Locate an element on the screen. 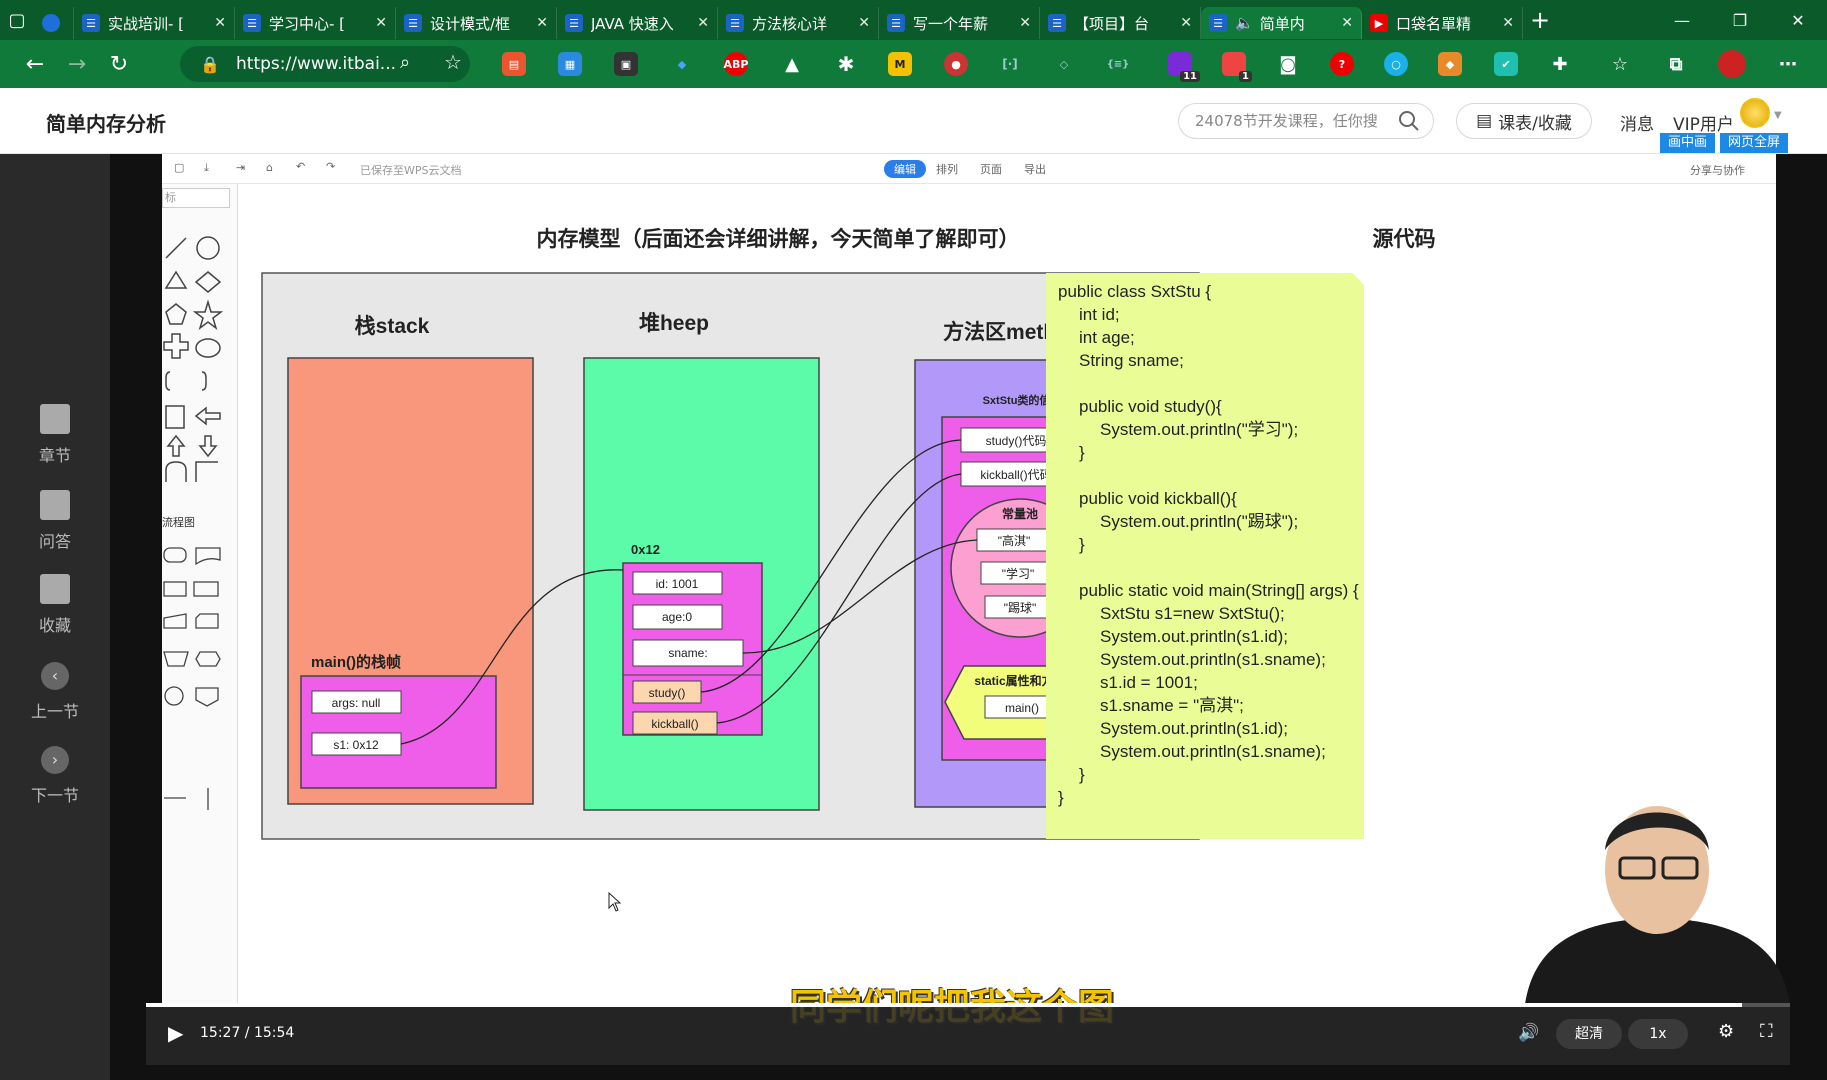 This screenshot has height=1080, width=1827. wps-tab-arrange: 排列 is located at coordinates (947, 169).